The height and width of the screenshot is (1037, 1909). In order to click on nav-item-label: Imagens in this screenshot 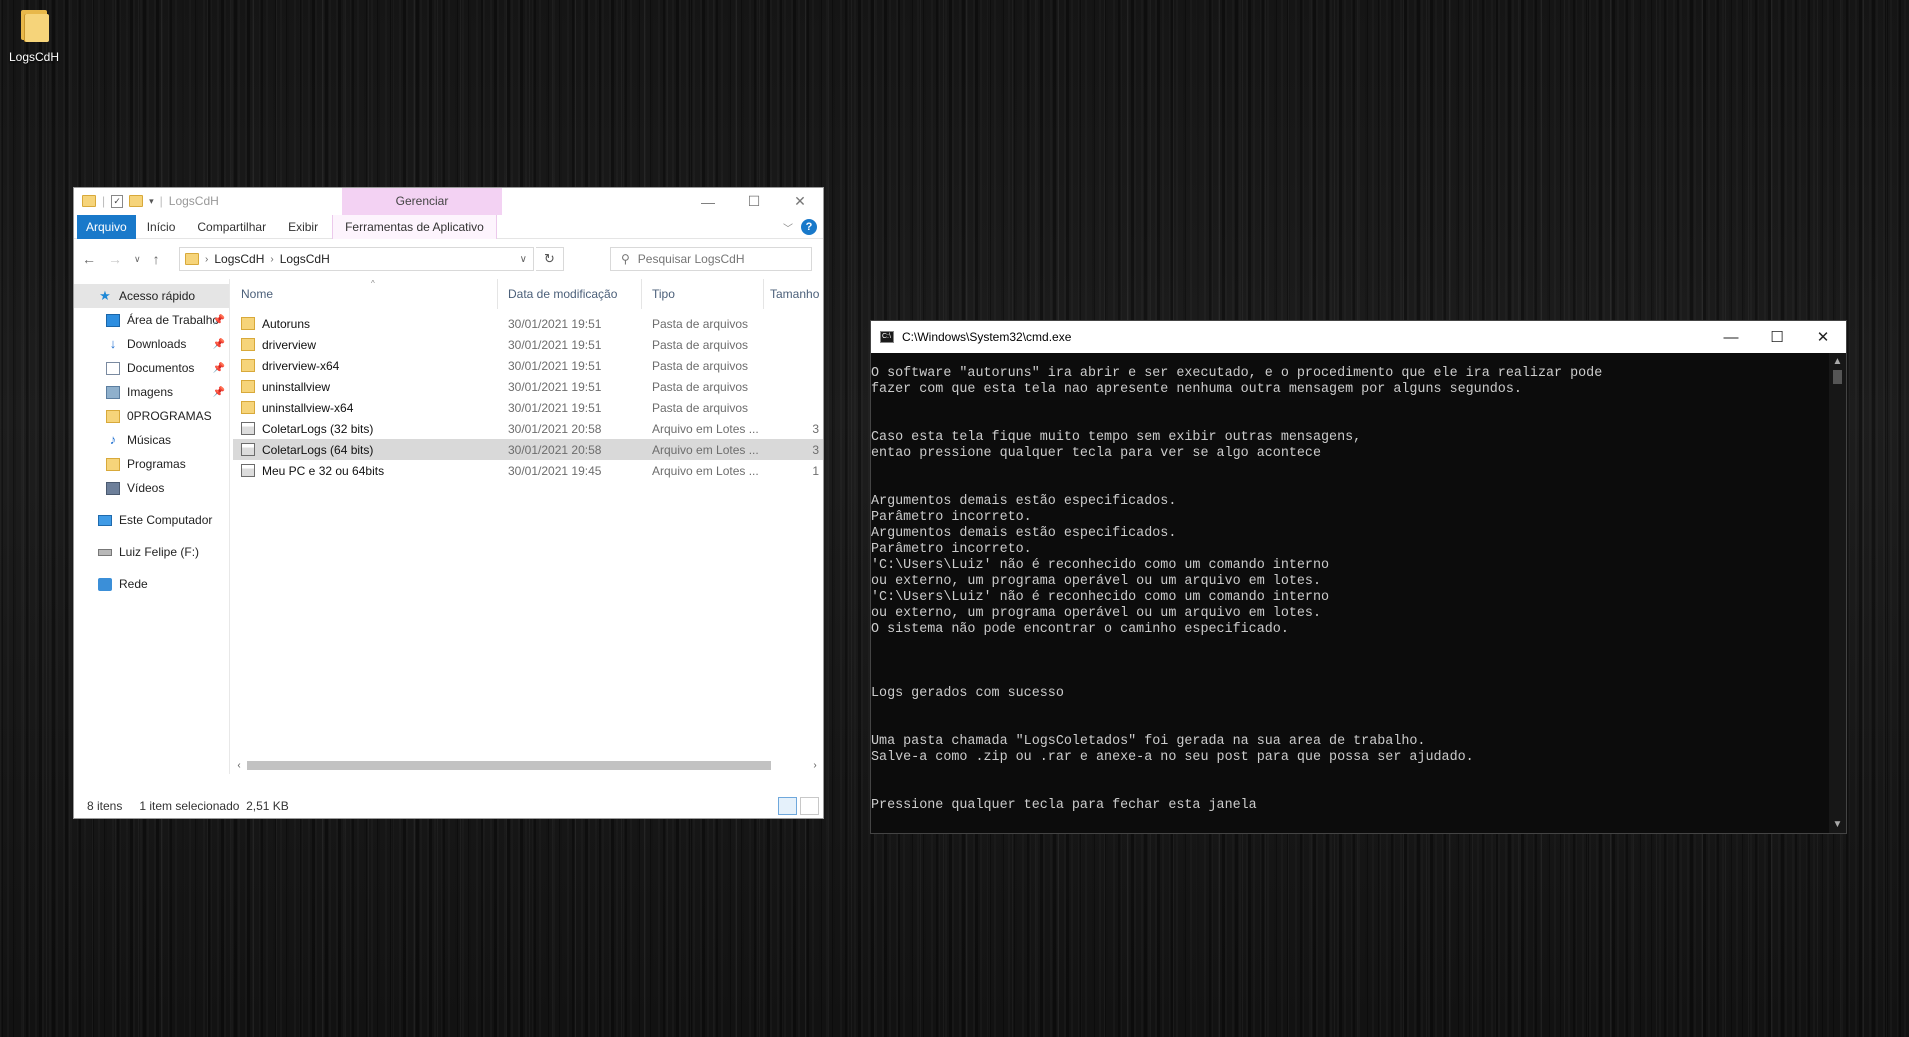, I will do `click(150, 392)`.